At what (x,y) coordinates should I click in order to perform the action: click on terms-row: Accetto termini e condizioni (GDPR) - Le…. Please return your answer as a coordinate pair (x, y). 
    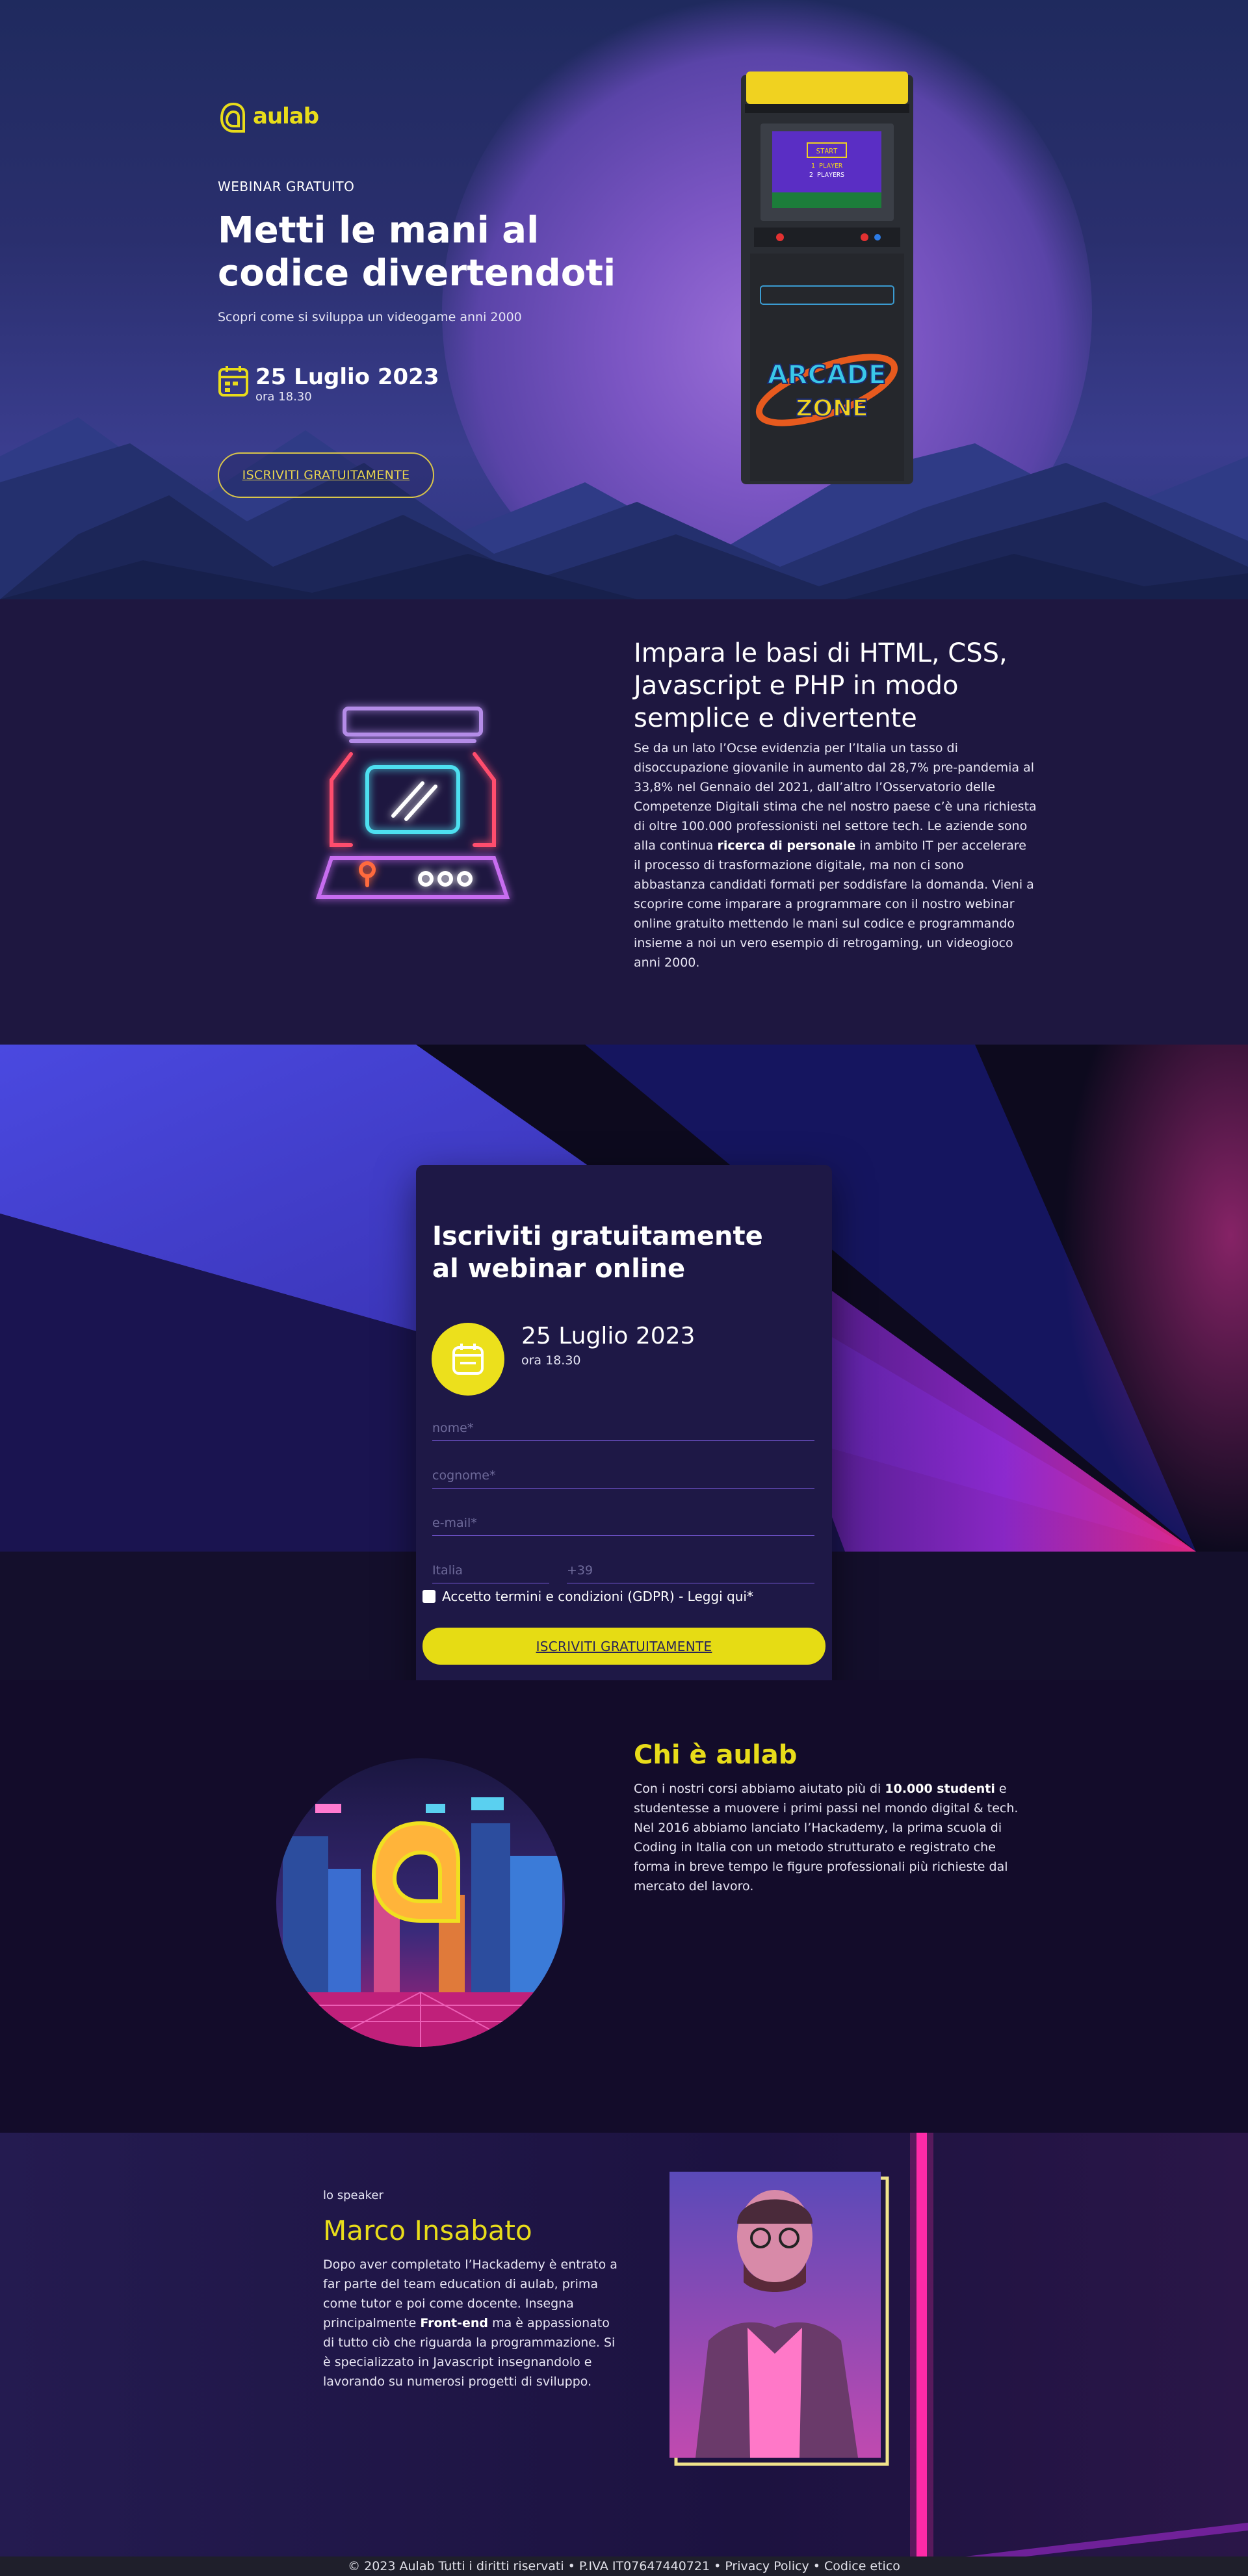
    Looking at the image, I should click on (588, 1596).